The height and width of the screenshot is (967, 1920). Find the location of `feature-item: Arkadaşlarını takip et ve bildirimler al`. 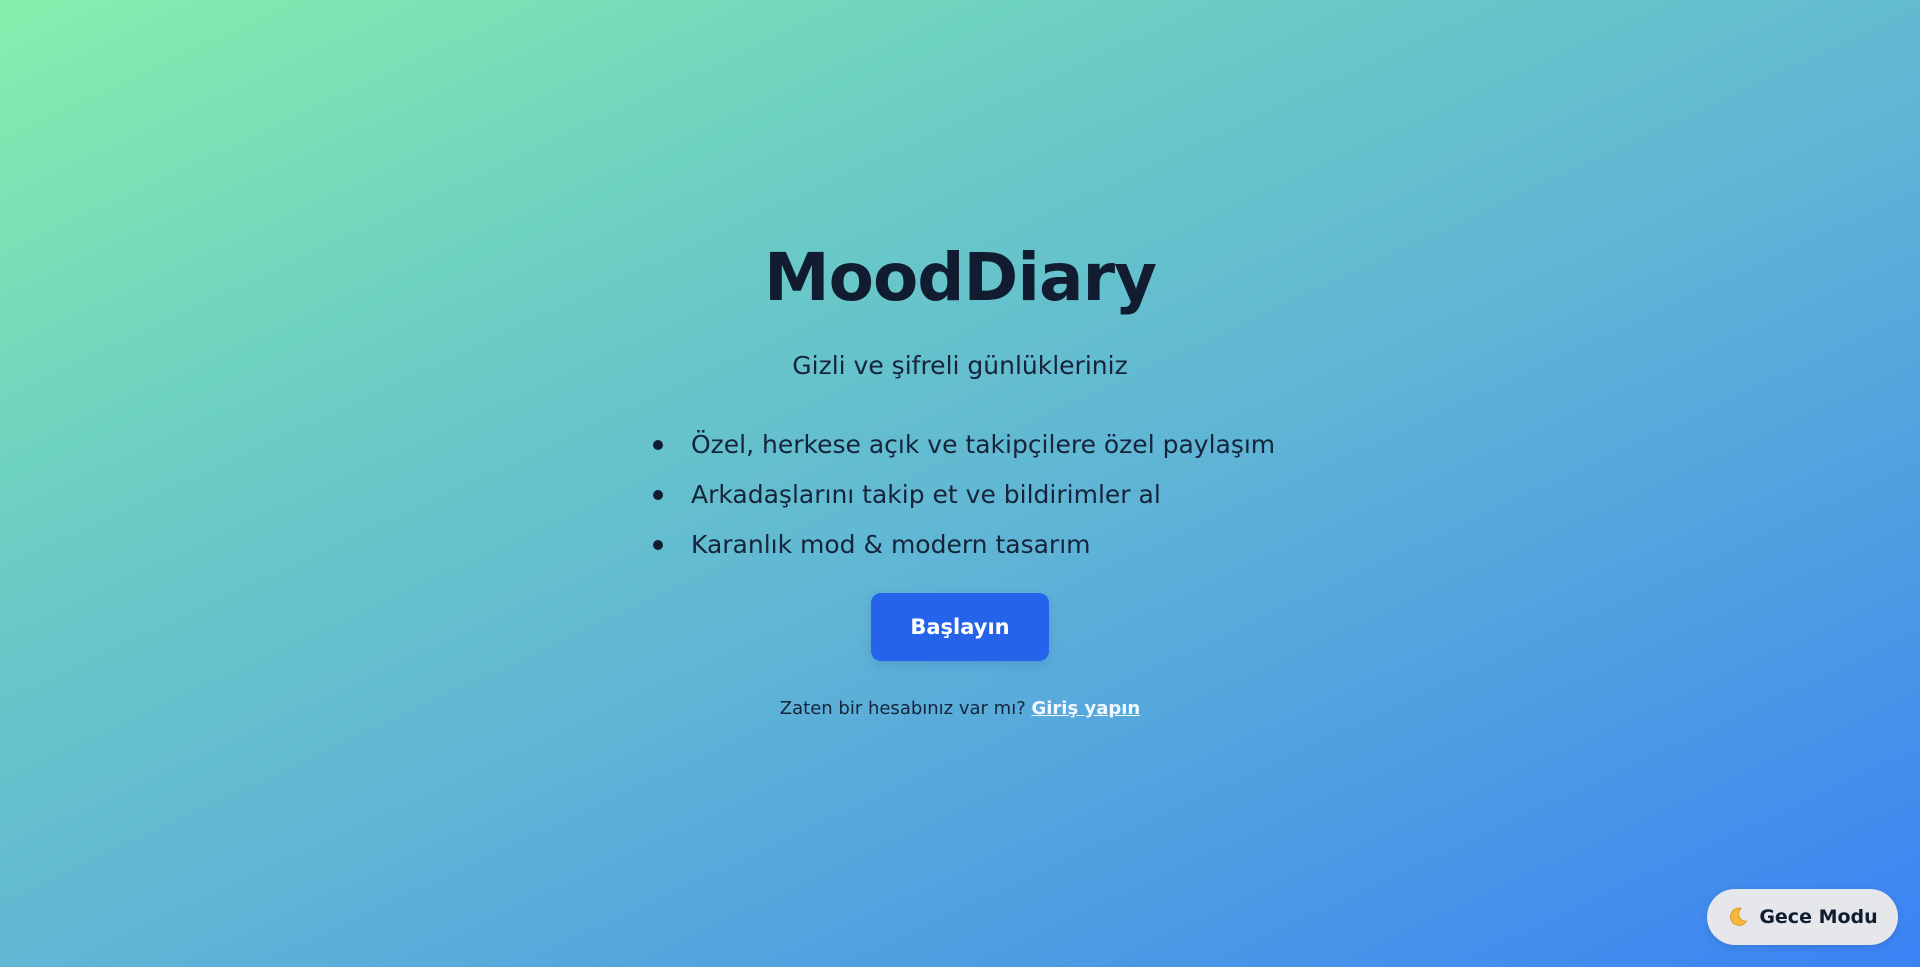

feature-item: Arkadaşlarını takip et ve bildirimler al is located at coordinates (963, 495).